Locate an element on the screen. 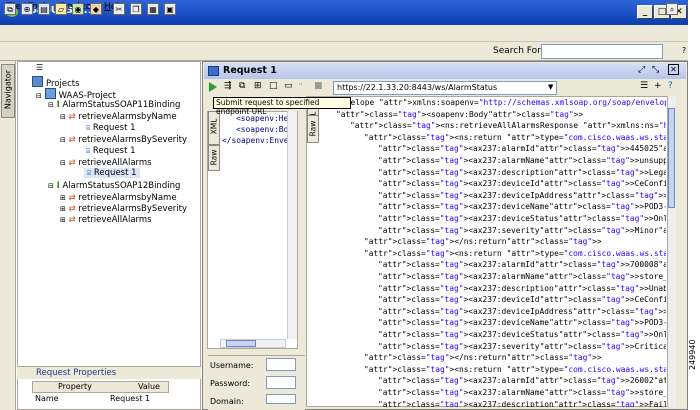 This screenshot has height=410, width=700. search-forum-input is located at coordinates (602, 51).